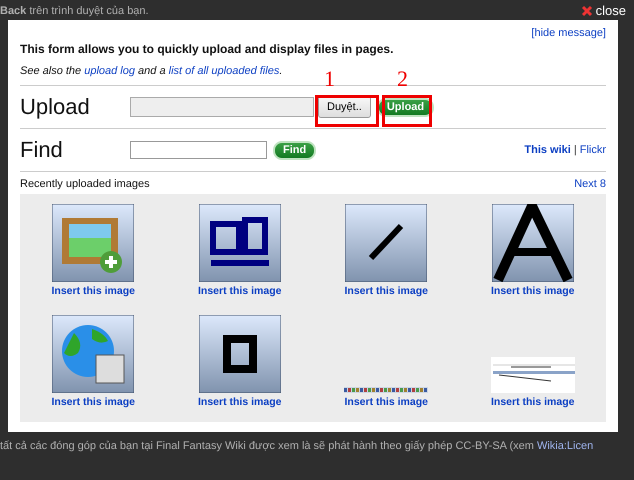 The height and width of the screenshot is (480, 634). Describe the element at coordinates (590, 184) in the screenshot. I see `next-link: Next 8` at that location.